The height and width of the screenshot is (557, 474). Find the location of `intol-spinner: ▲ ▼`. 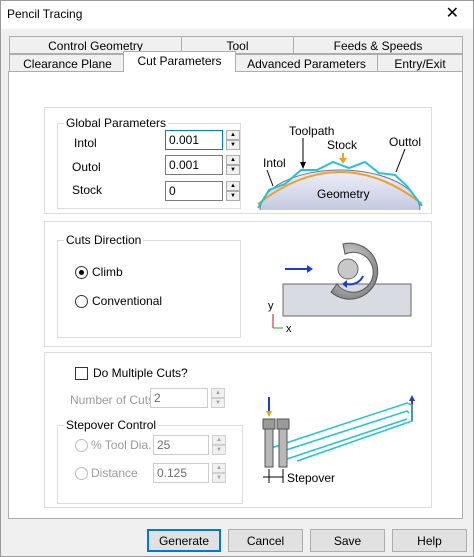

intol-spinner: ▲ ▼ is located at coordinates (233, 140).